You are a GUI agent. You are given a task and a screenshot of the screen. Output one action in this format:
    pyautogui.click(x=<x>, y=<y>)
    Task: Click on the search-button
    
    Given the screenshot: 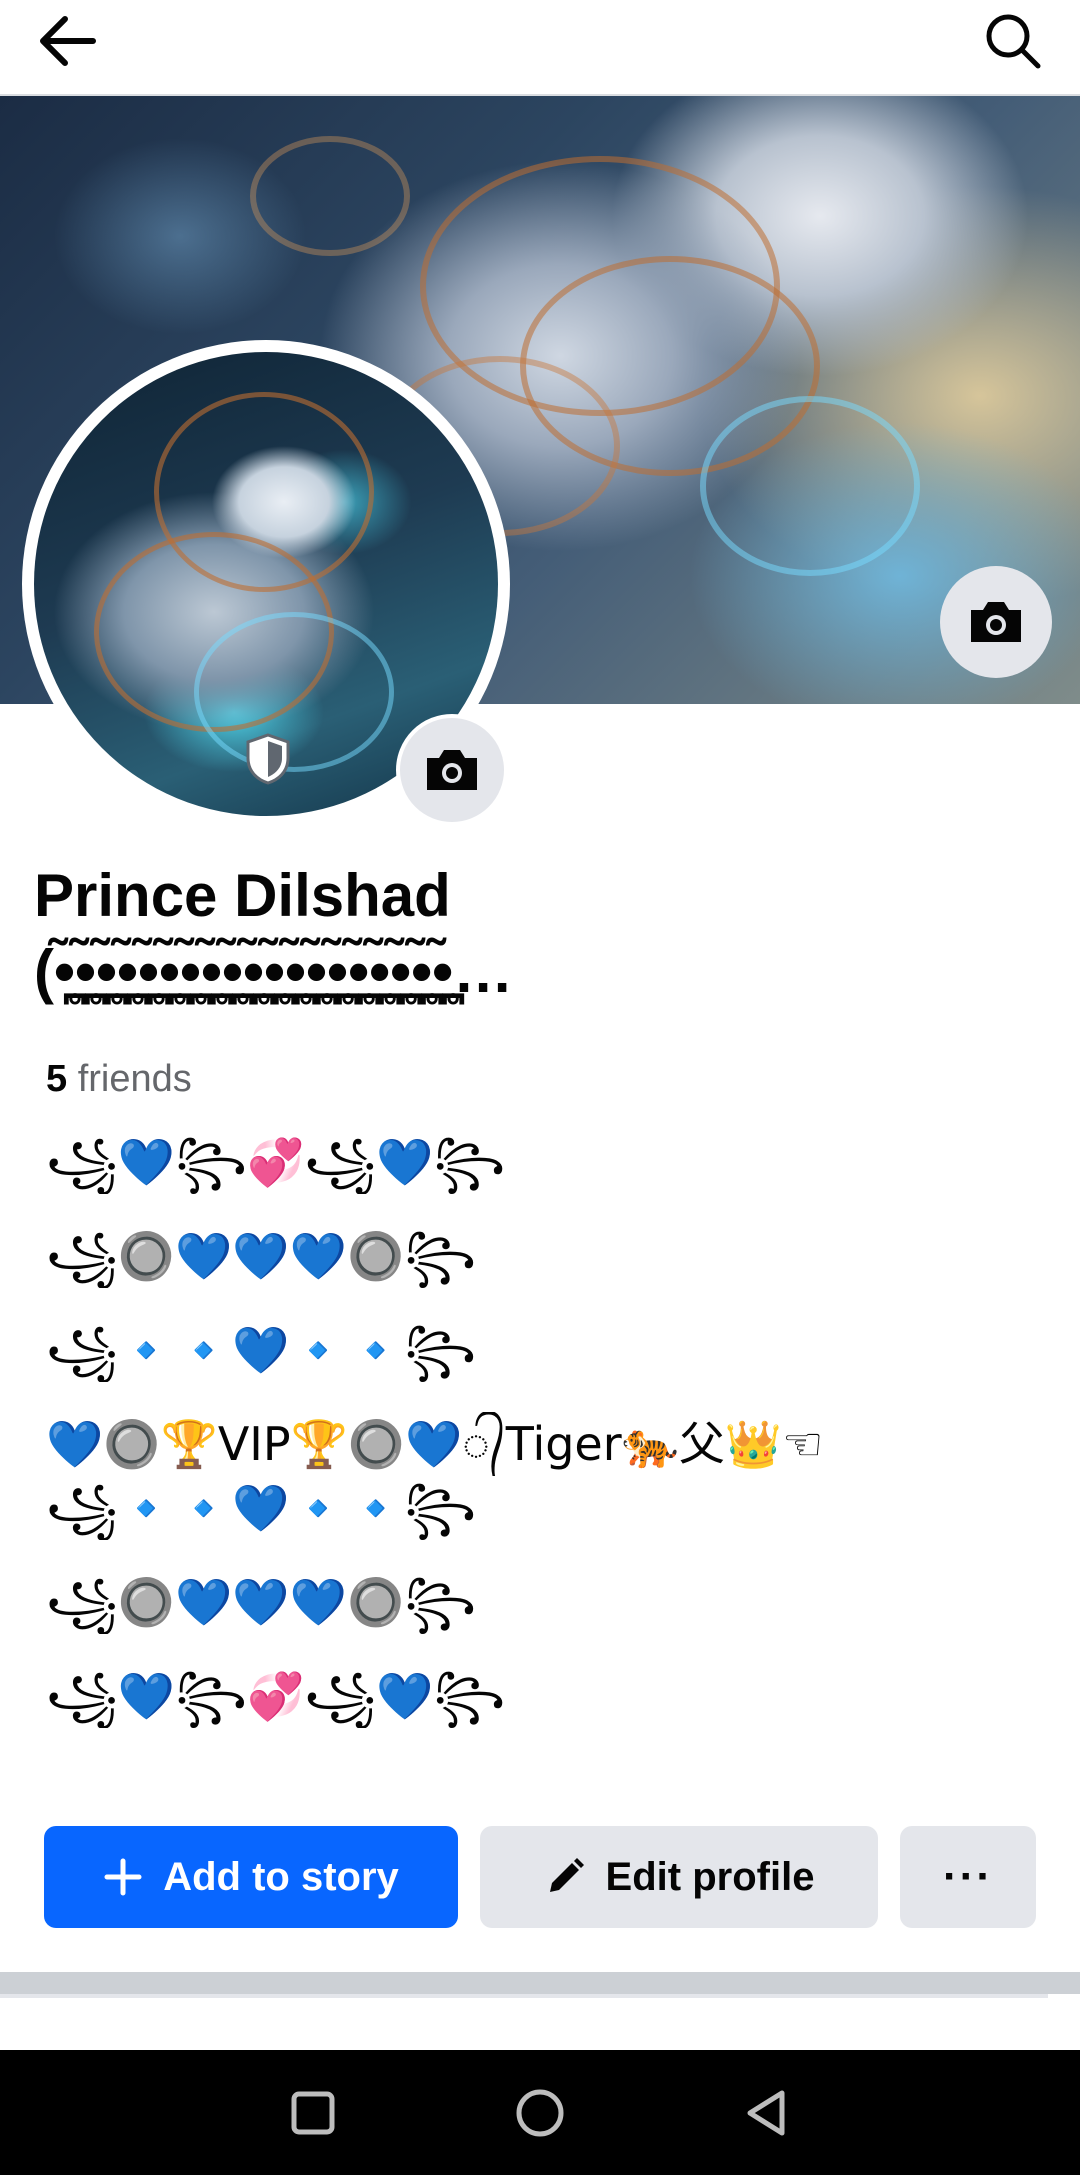 What is the action you would take?
    pyautogui.click(x=1013, y=41)
    